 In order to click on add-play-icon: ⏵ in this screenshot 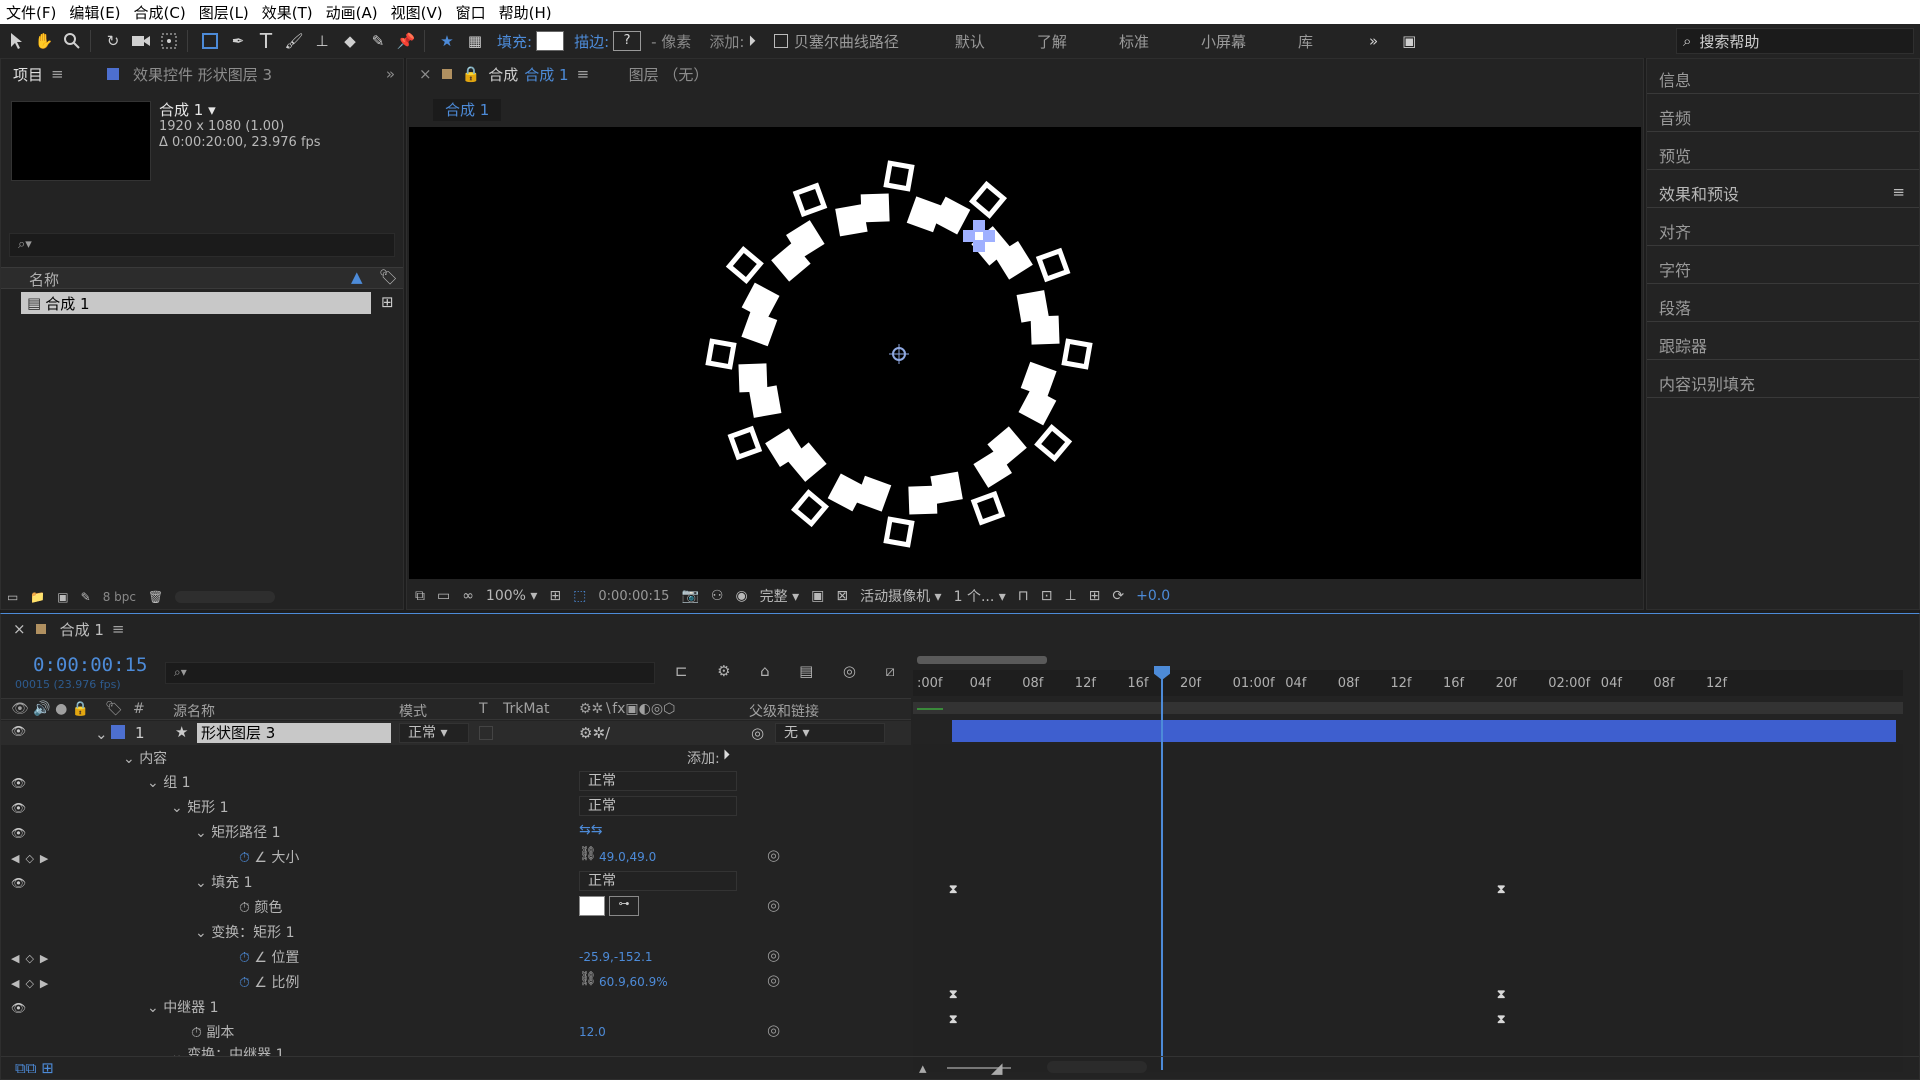, I will do `click(752, 41)`.